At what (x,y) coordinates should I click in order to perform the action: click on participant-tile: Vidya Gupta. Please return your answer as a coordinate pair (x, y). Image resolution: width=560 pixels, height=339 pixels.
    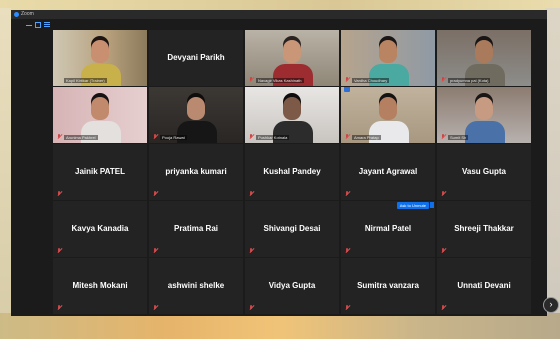
    Looking at the image, I should click on (292, 286).